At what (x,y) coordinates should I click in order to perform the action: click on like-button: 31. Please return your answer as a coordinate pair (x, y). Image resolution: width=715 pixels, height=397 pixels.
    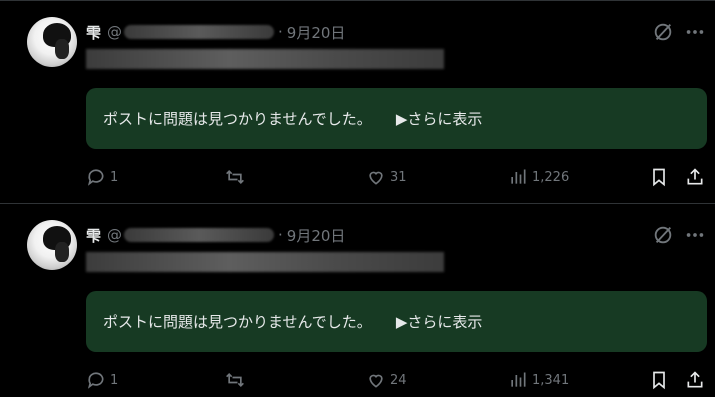
    Looking at the image, I should click on (386, 177).